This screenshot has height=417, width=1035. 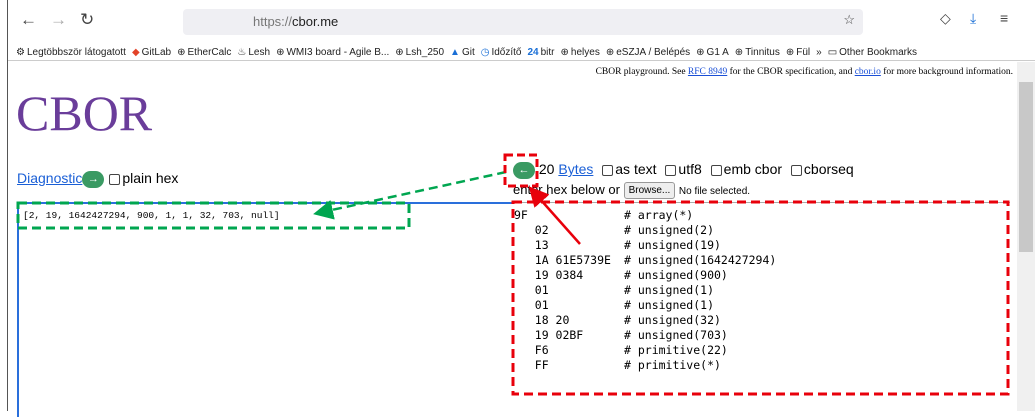 I want to click on toolbar: ← → ↻ https://cbor.me ☆ ◇ ⤓ ≡, so click(x=521, y=19).